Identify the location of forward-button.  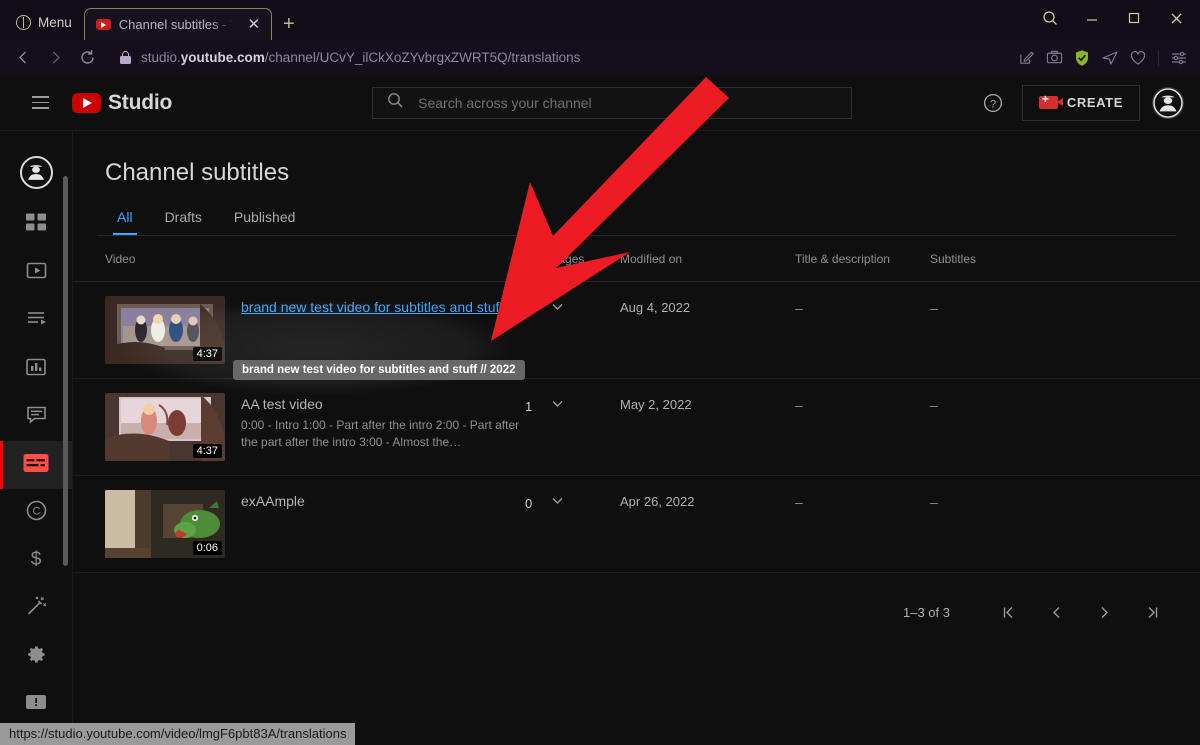
(55, 58).